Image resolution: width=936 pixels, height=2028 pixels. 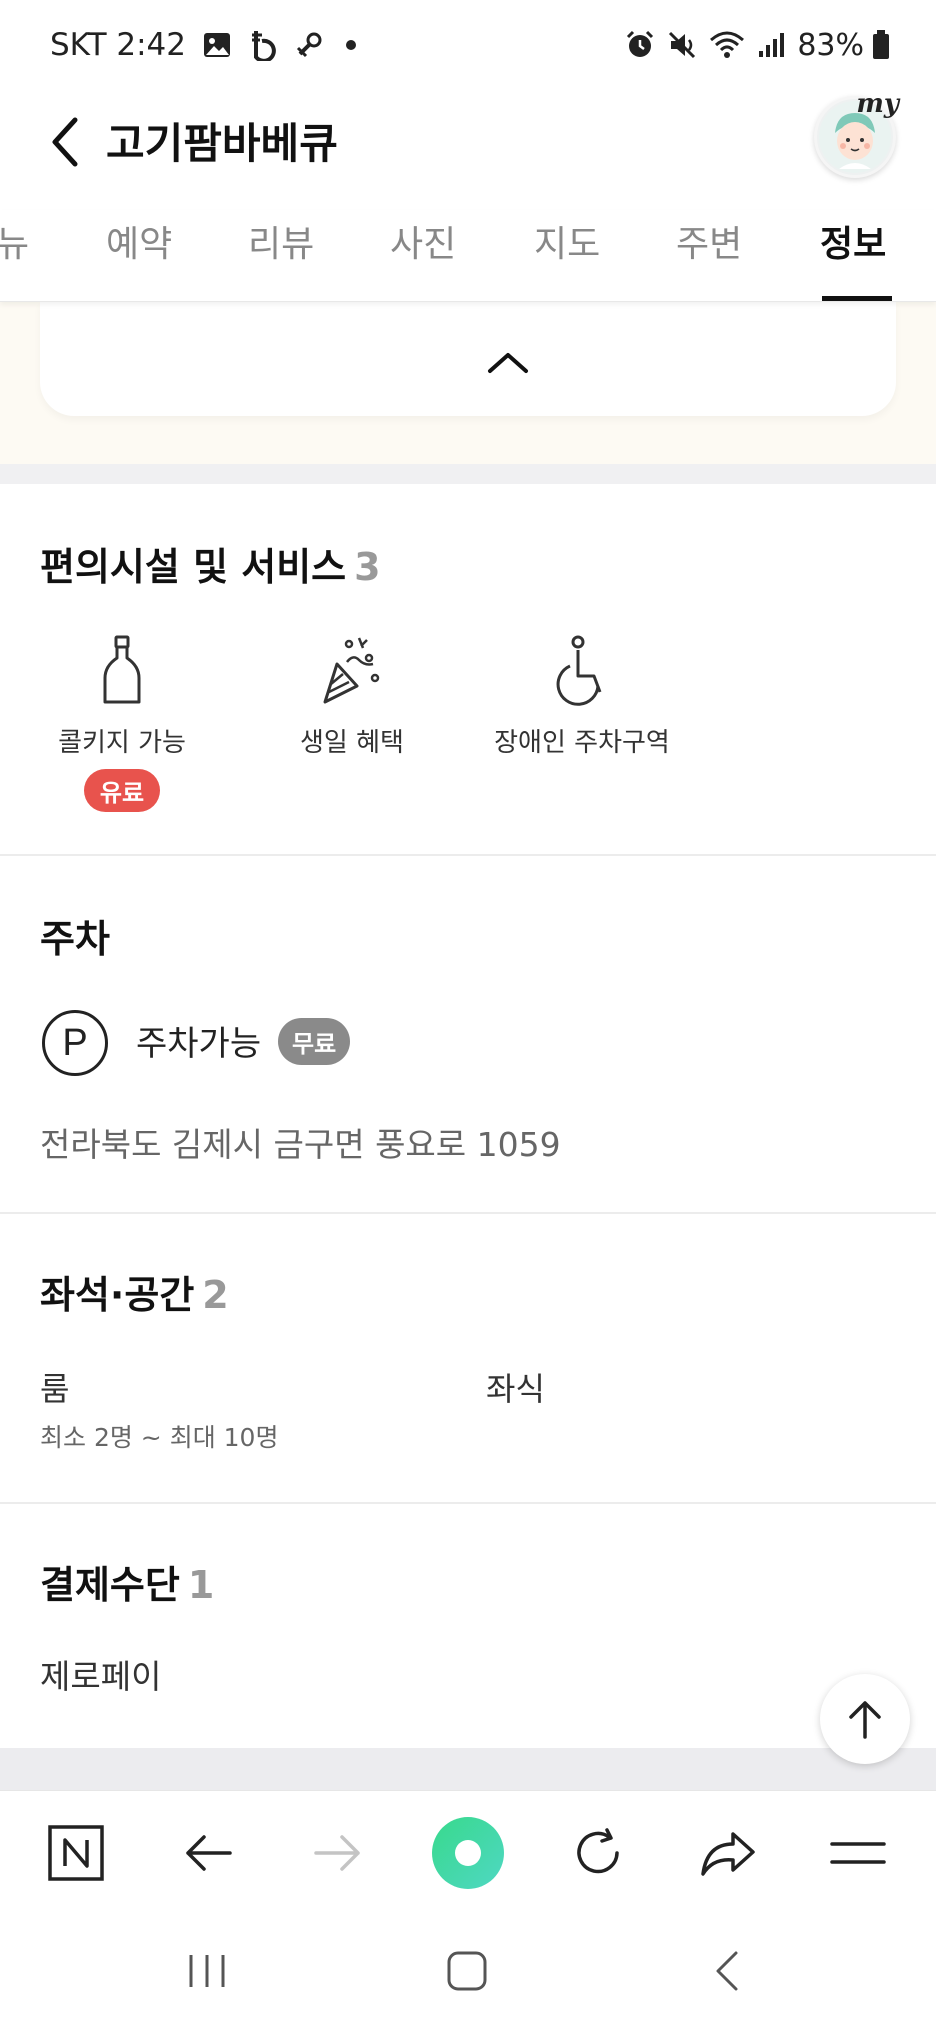 I want to click on menu-button, so click(x=858, y=1853).